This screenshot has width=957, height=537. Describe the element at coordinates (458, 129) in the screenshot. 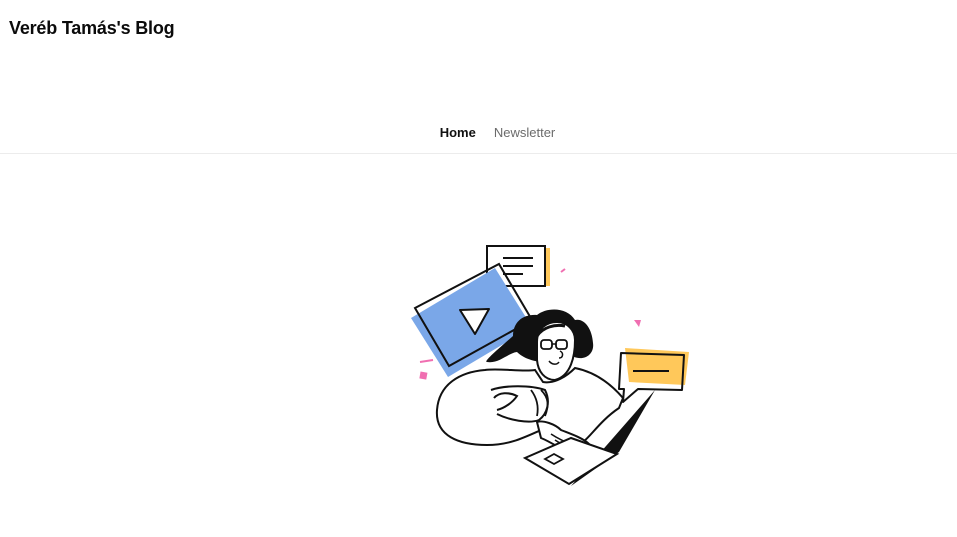

I see `nav-item-home: Home` at that location.